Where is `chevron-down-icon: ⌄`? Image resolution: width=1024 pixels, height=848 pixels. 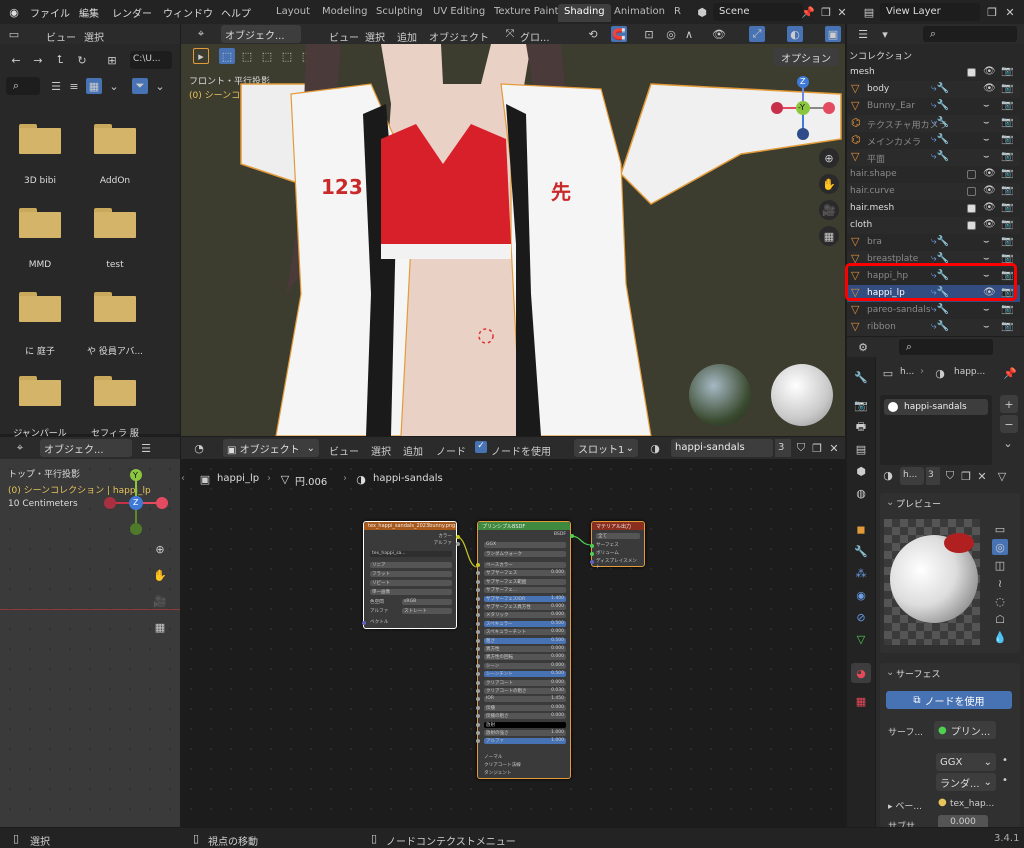 chevron-down-icon: ⌄ is located at coordinates (1008, 443).